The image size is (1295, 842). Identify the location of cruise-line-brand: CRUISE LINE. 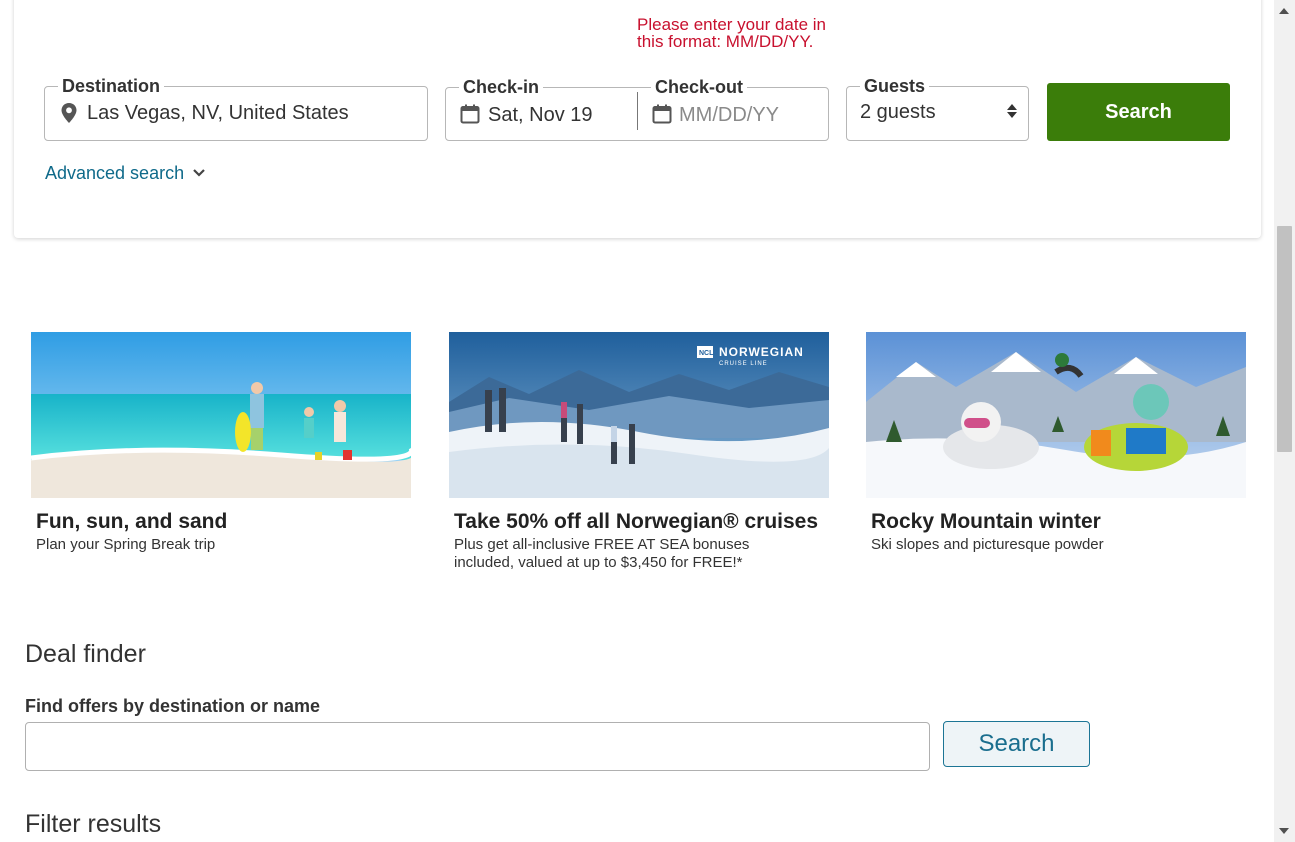
(743, 364).